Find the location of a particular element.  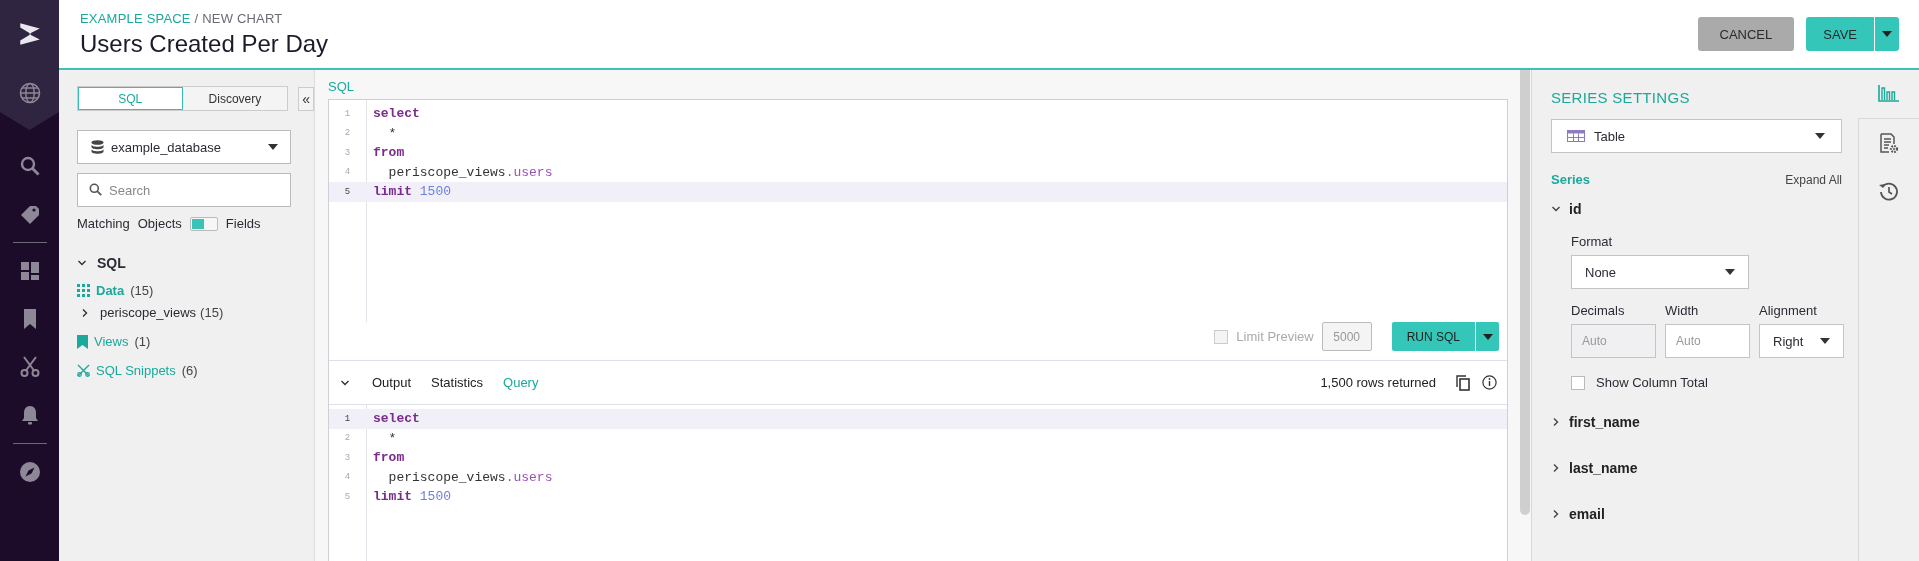

format-select: None is located at coordinates (1660, 272).